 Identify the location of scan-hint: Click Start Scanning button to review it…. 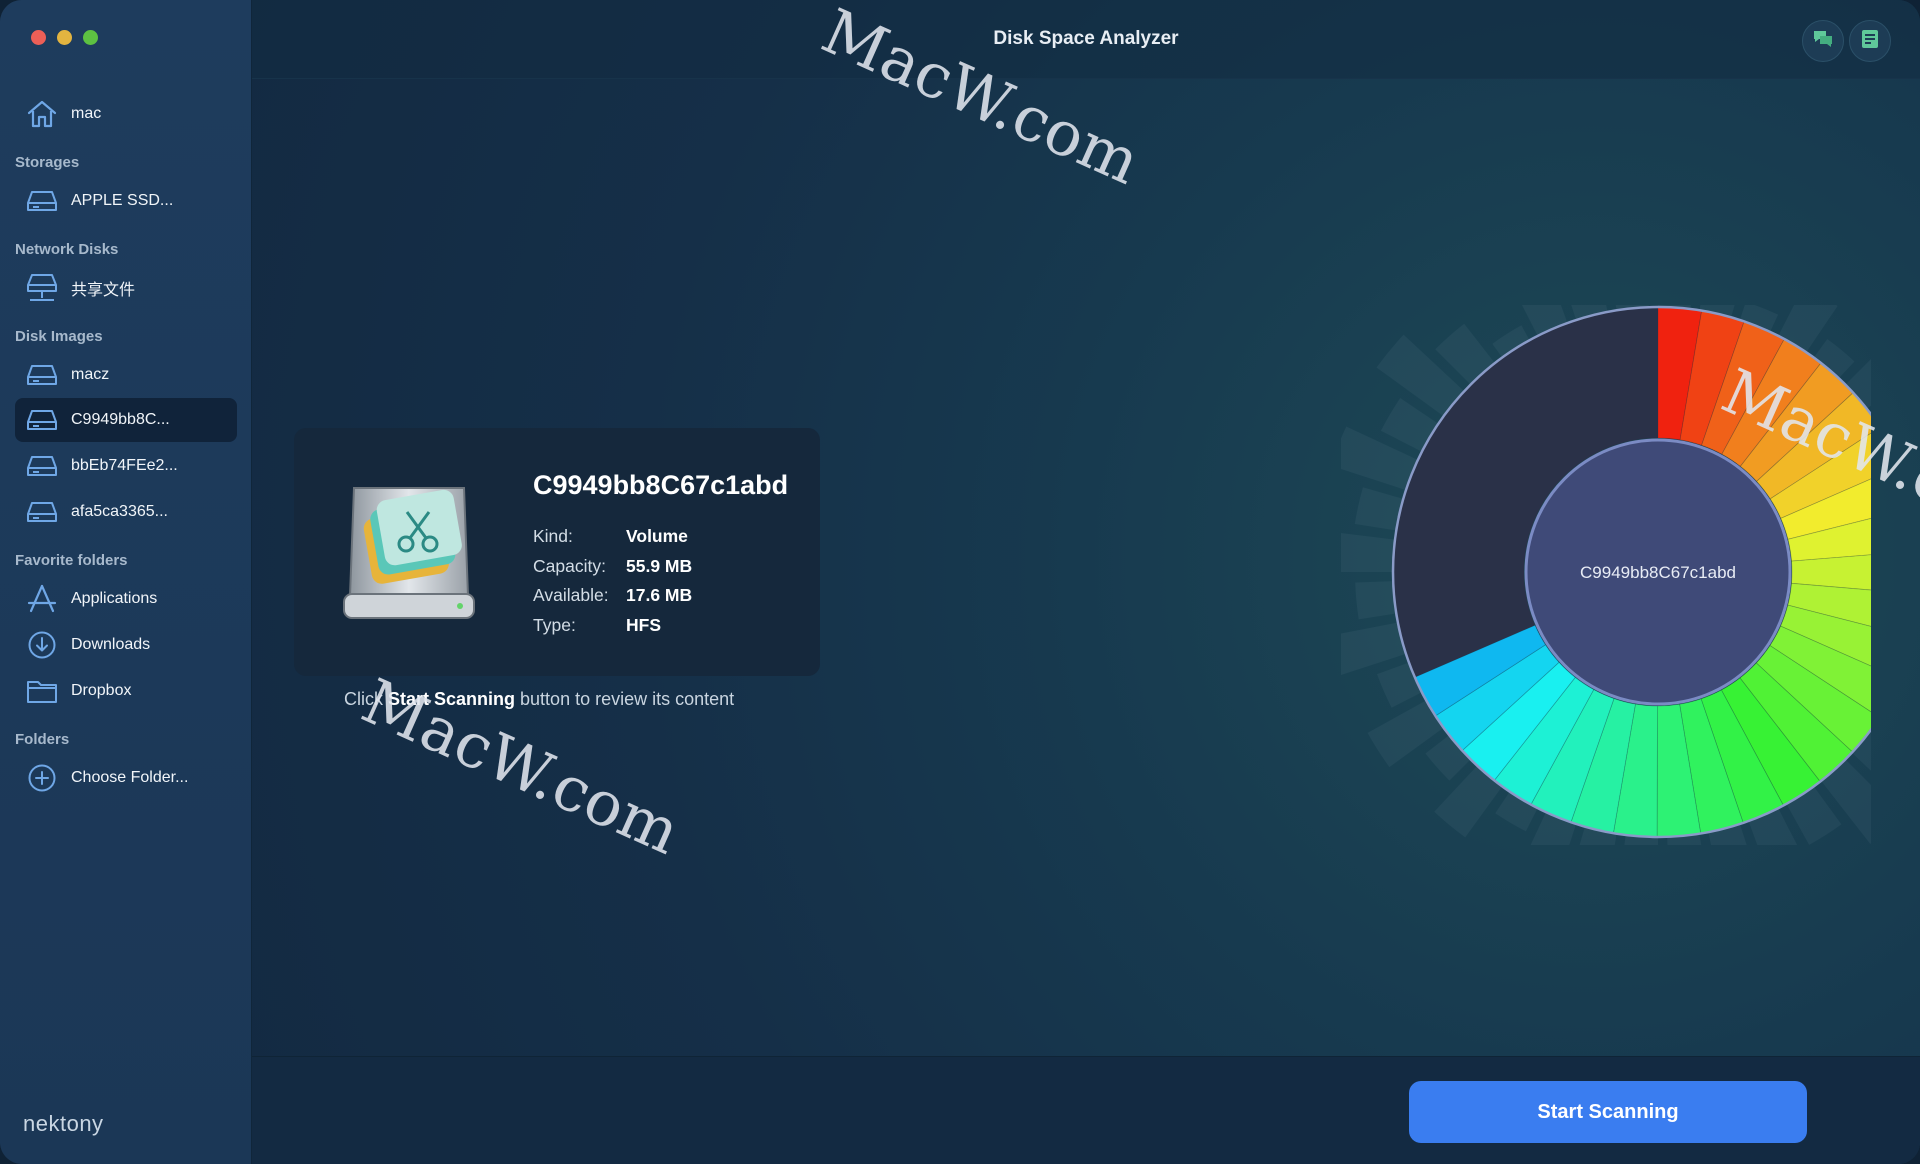
(539, 699).